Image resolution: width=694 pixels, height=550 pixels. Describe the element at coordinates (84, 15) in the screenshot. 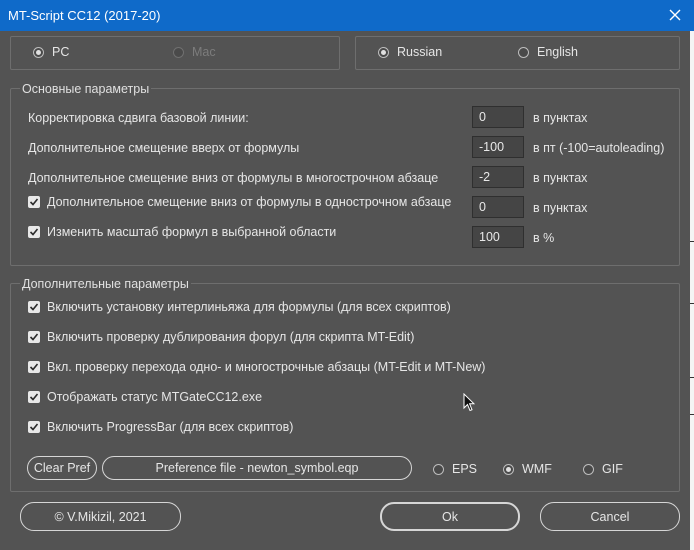

I see `window-title: MT-Script CC12 (2017-20)` at that location.